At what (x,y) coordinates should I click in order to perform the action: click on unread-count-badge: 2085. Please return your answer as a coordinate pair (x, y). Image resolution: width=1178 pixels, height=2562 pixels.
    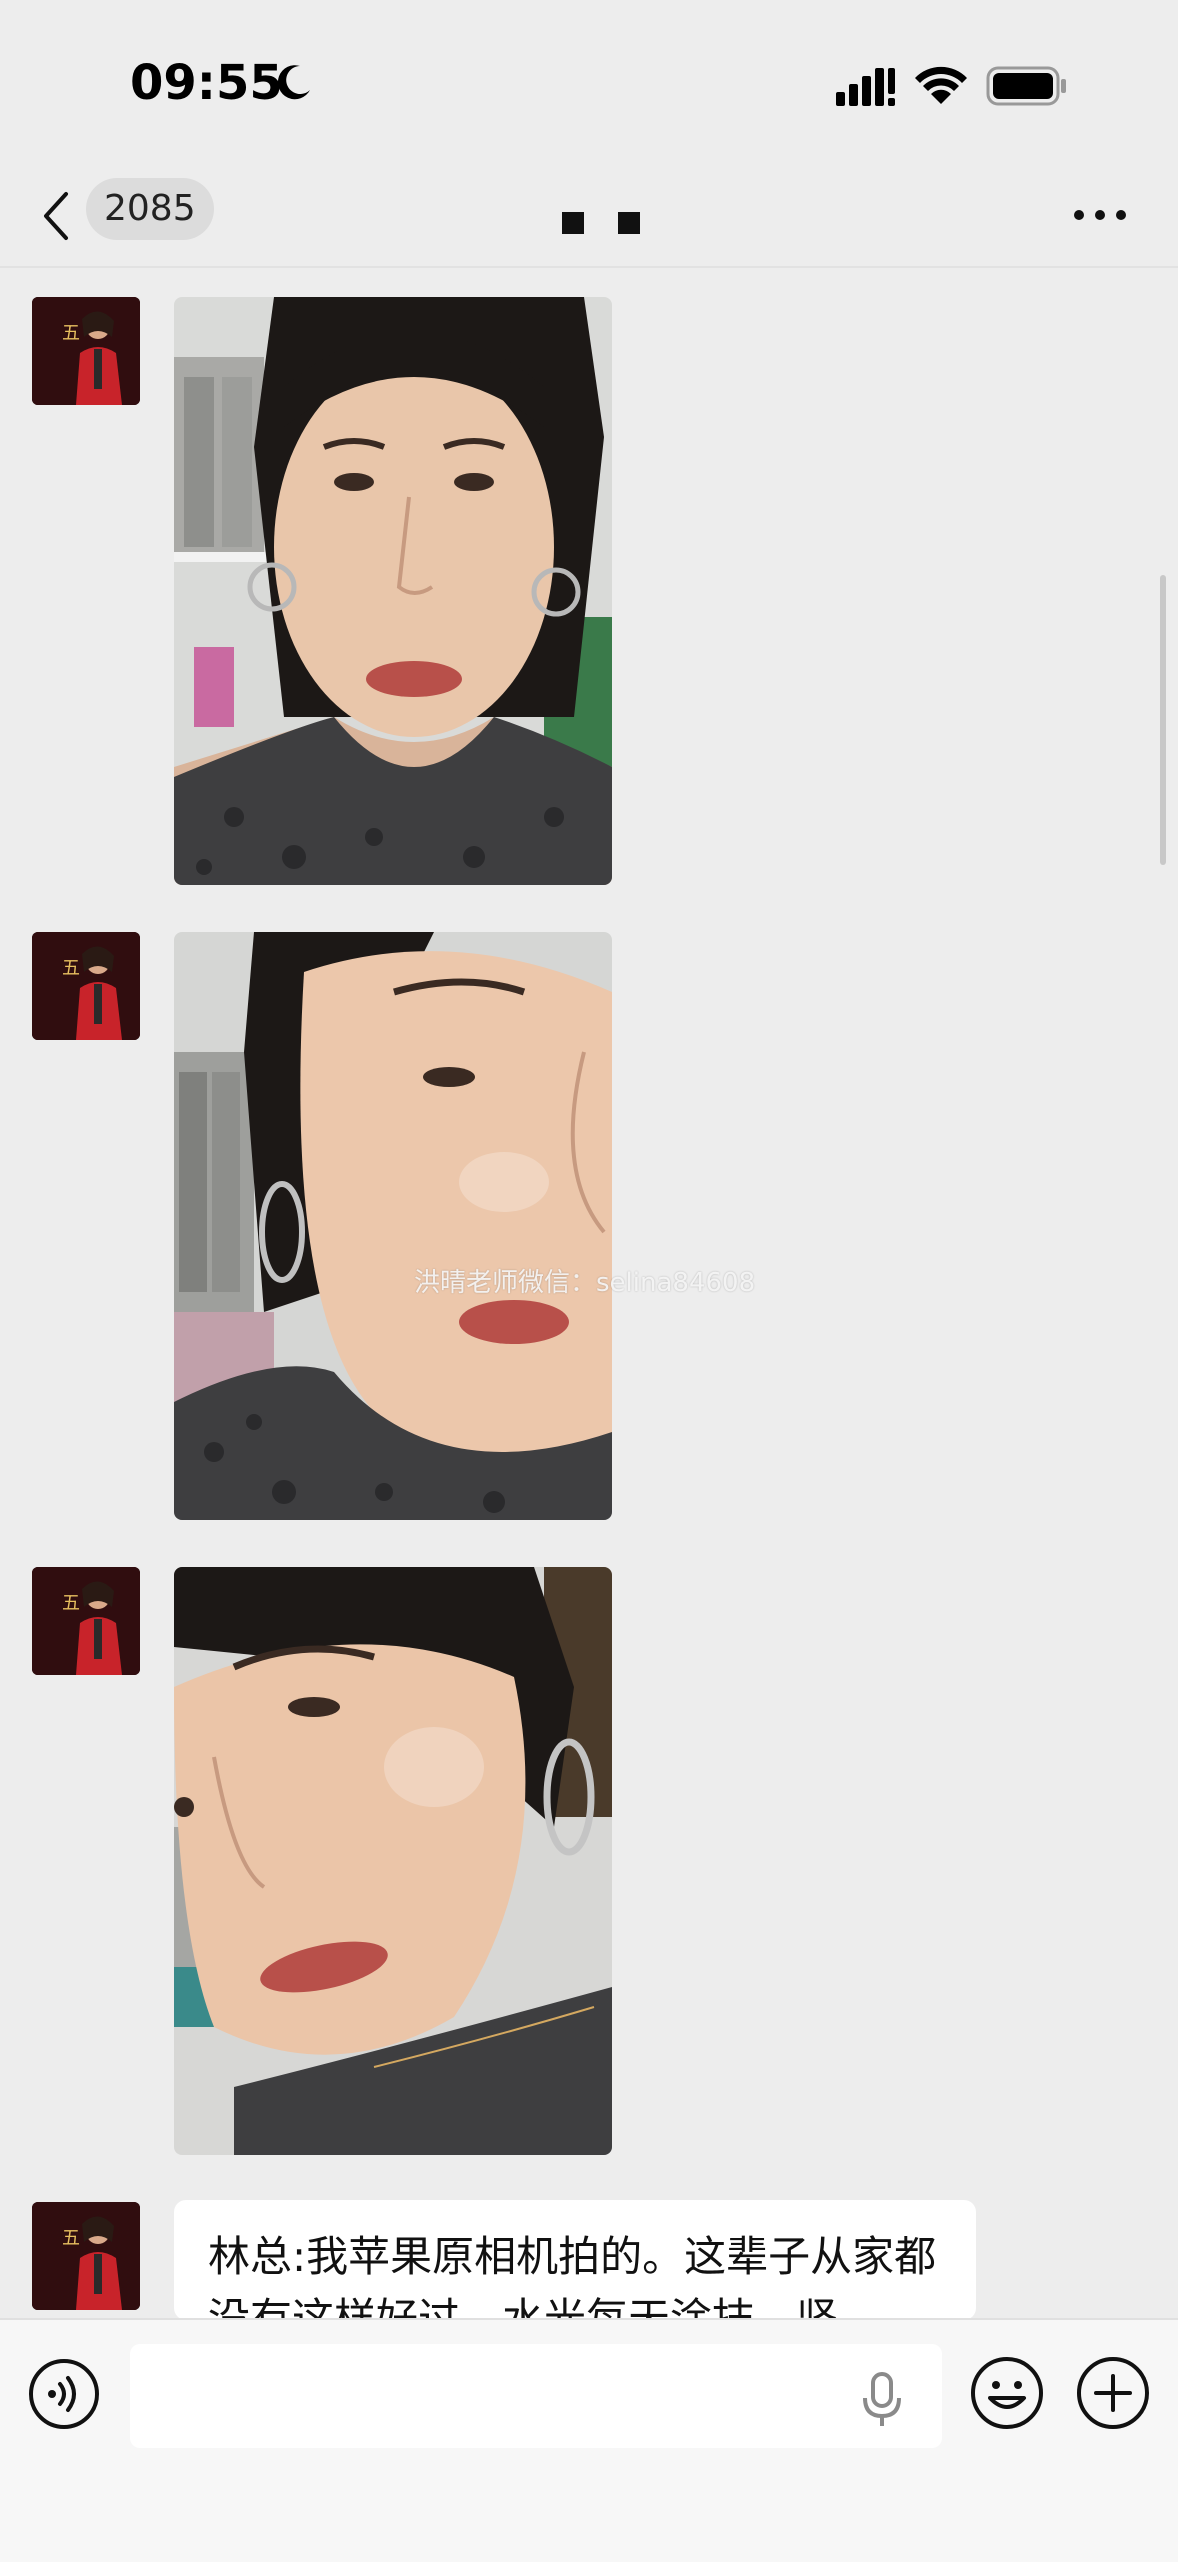
    Looking at the image, I should click on (150, 209).